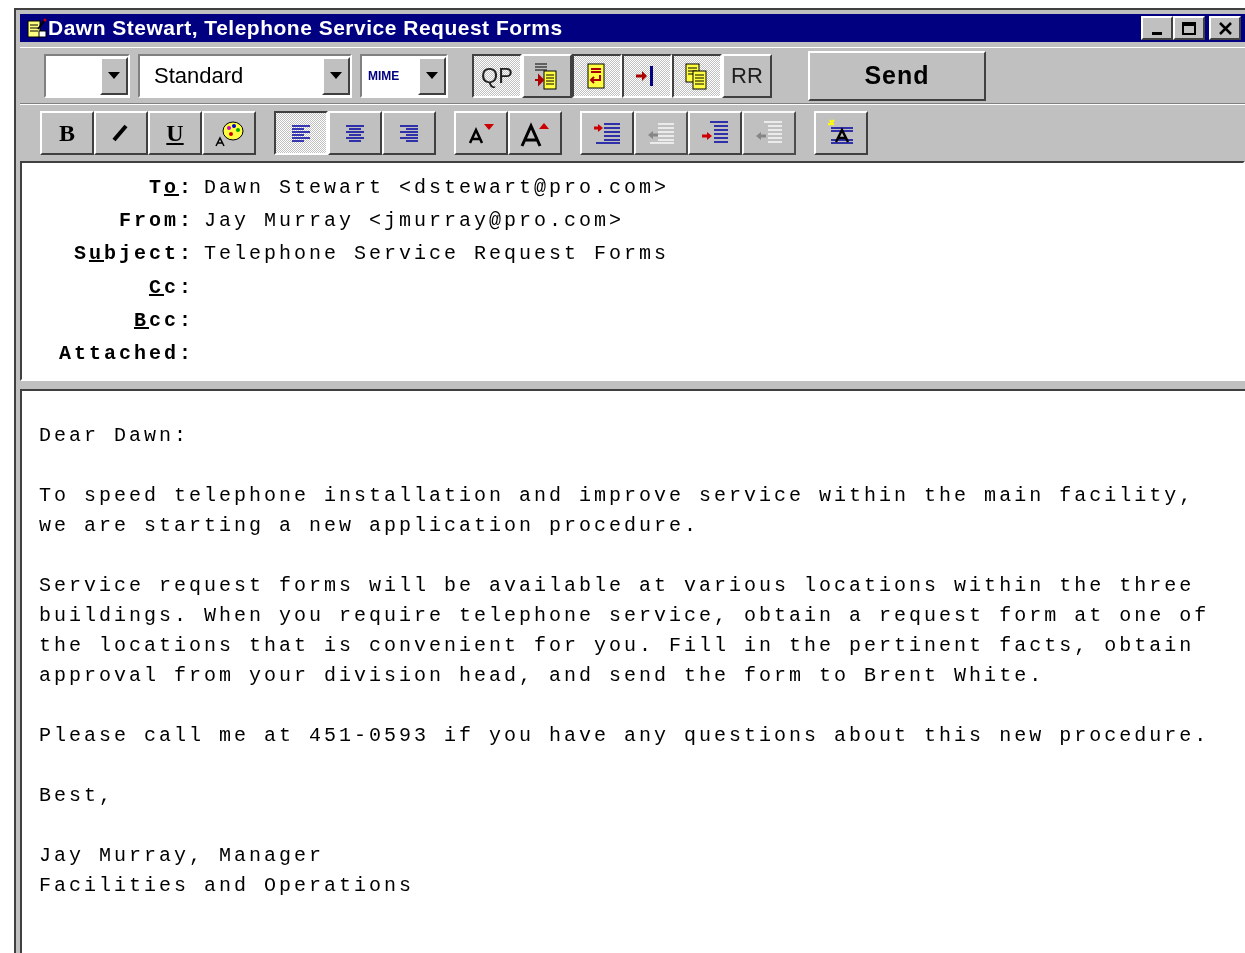  What do you see at coordinates (1157, 28) in the screenshot?
I see `minimize-button` at bounding box center [1157, 28].